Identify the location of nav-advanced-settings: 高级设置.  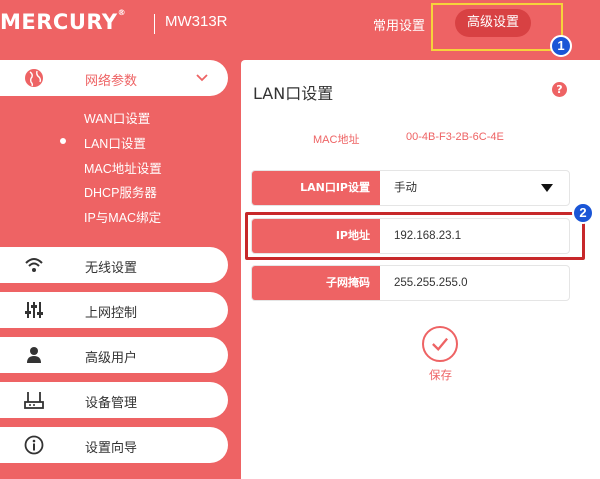
(493, 23).